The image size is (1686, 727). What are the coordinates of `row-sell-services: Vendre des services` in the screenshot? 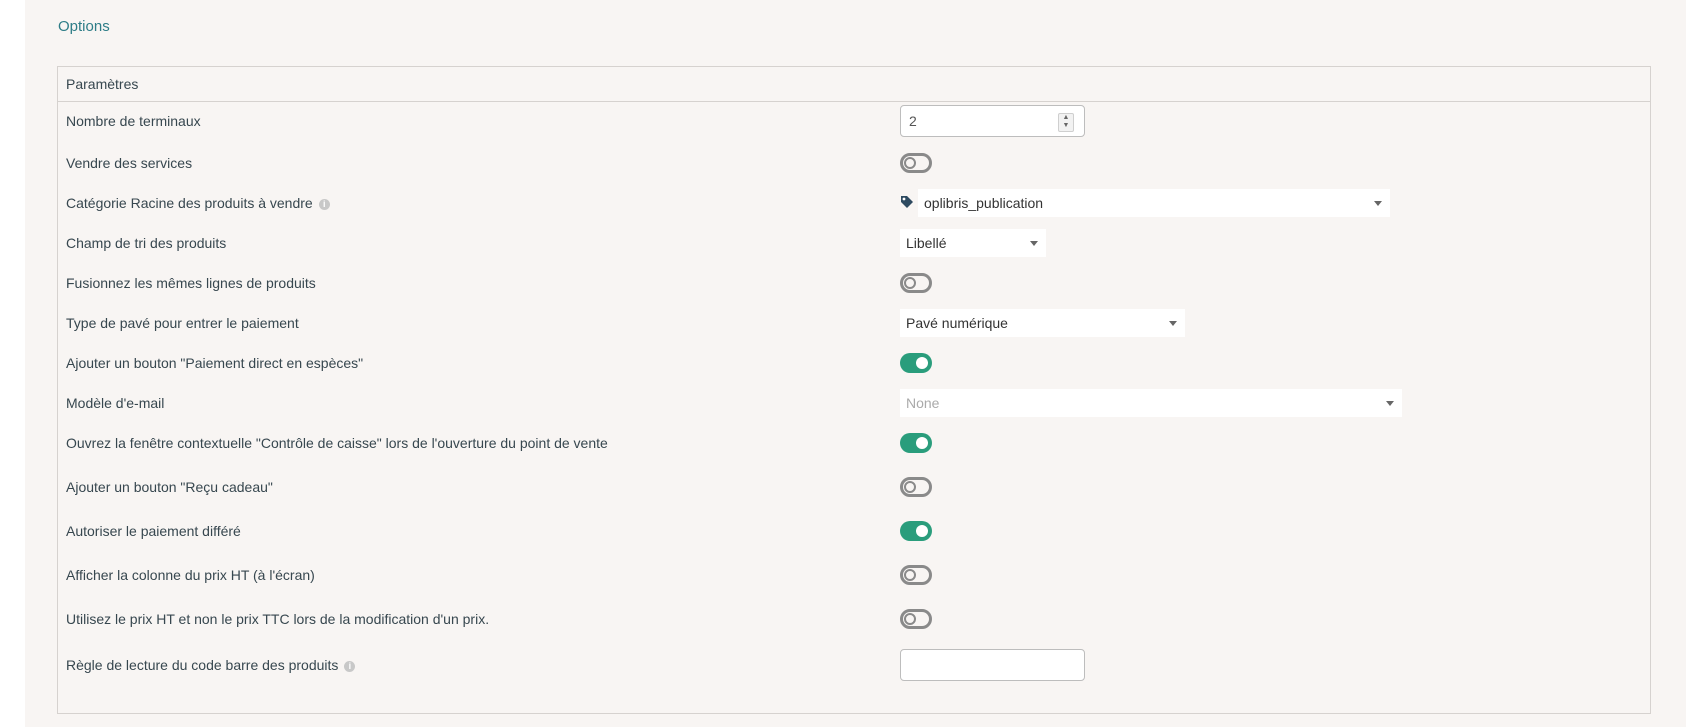 It's located at (854, 163).